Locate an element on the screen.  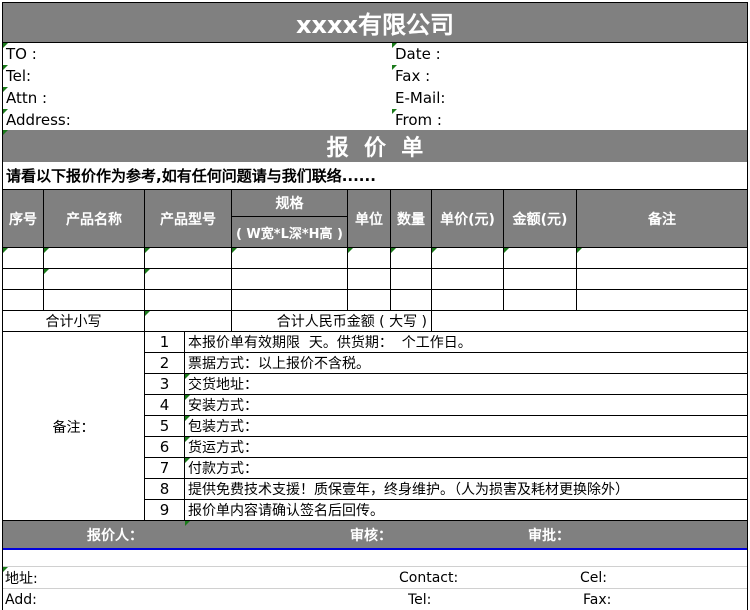
note-number: 8 is located at coordinates (164, 489).